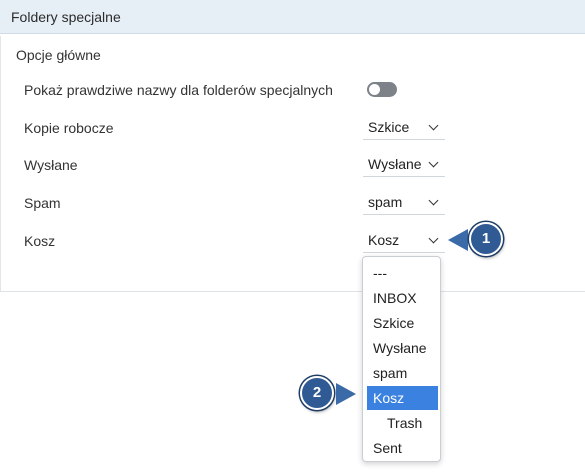  What do you see at coordinates (51, 165) in the screenshot?
I see `sent-label: Wysłane` at bounding box center [51, 165].